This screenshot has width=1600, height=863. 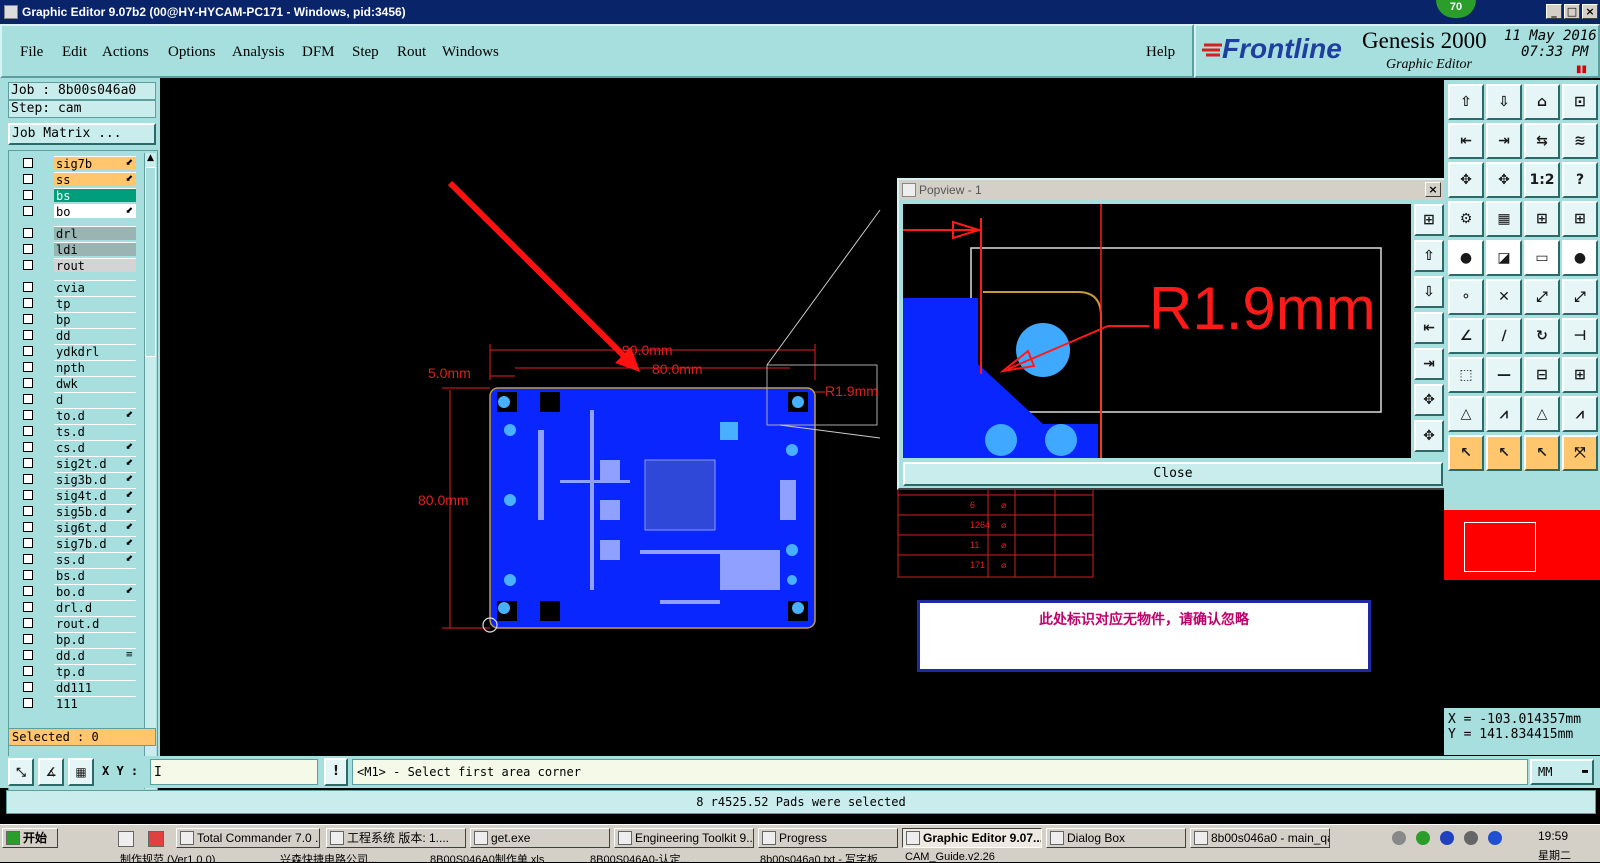 I want to click on popview-tool-icon-3: ⇩, so click(x=1429, y=292).